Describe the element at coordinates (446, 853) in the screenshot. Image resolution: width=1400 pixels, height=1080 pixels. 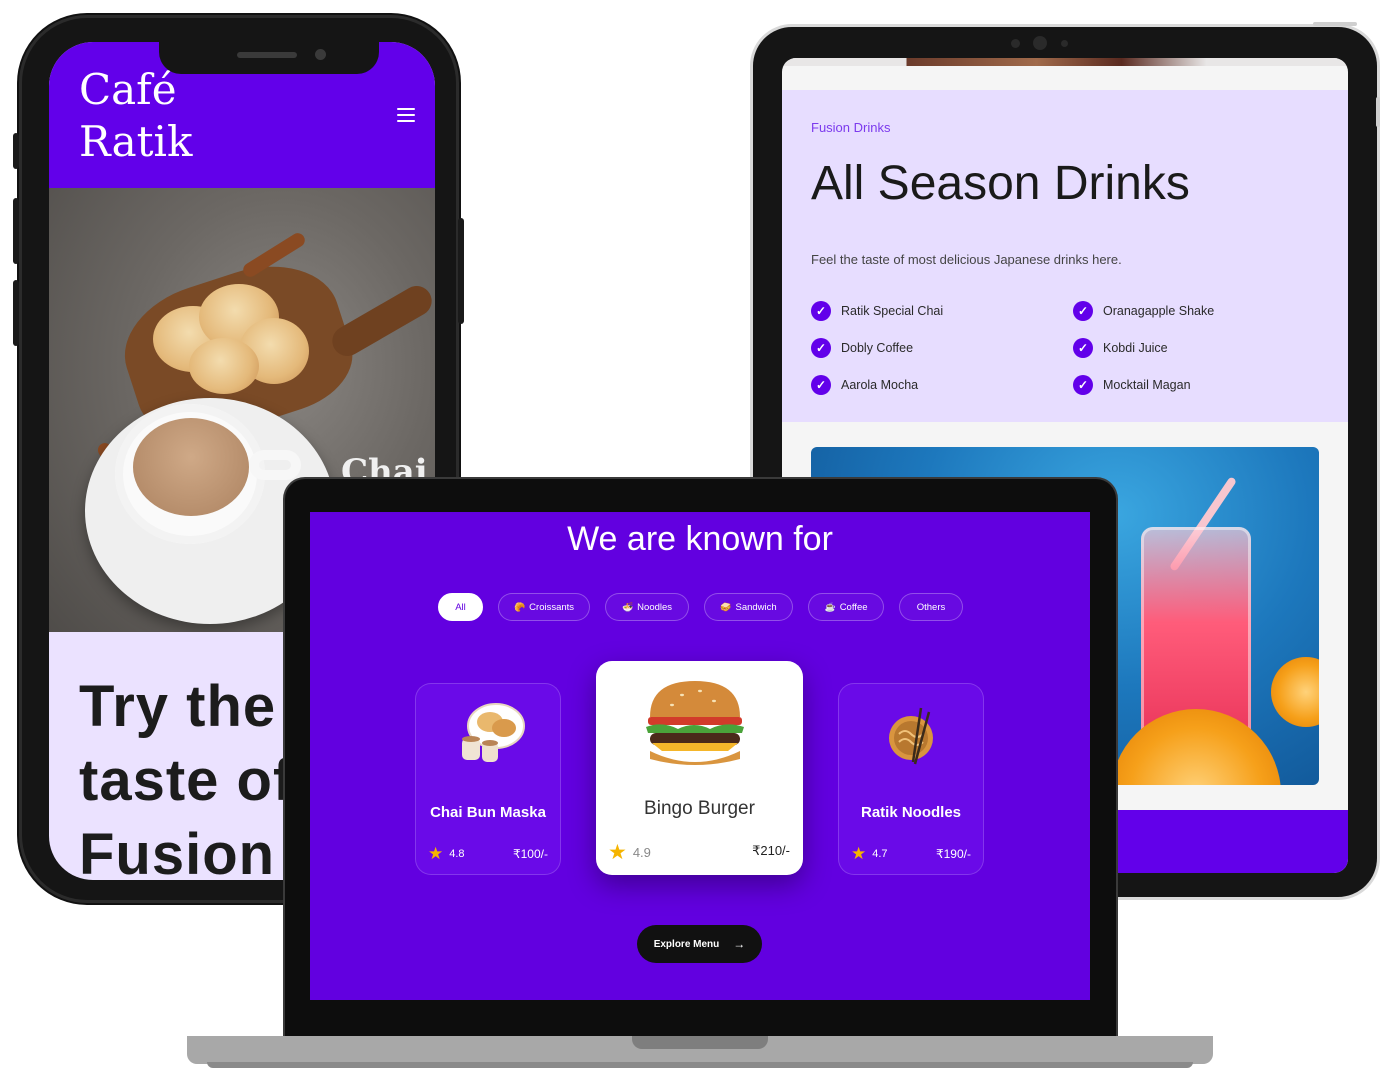
I see `card-rating: ★ 4.8` at that location.